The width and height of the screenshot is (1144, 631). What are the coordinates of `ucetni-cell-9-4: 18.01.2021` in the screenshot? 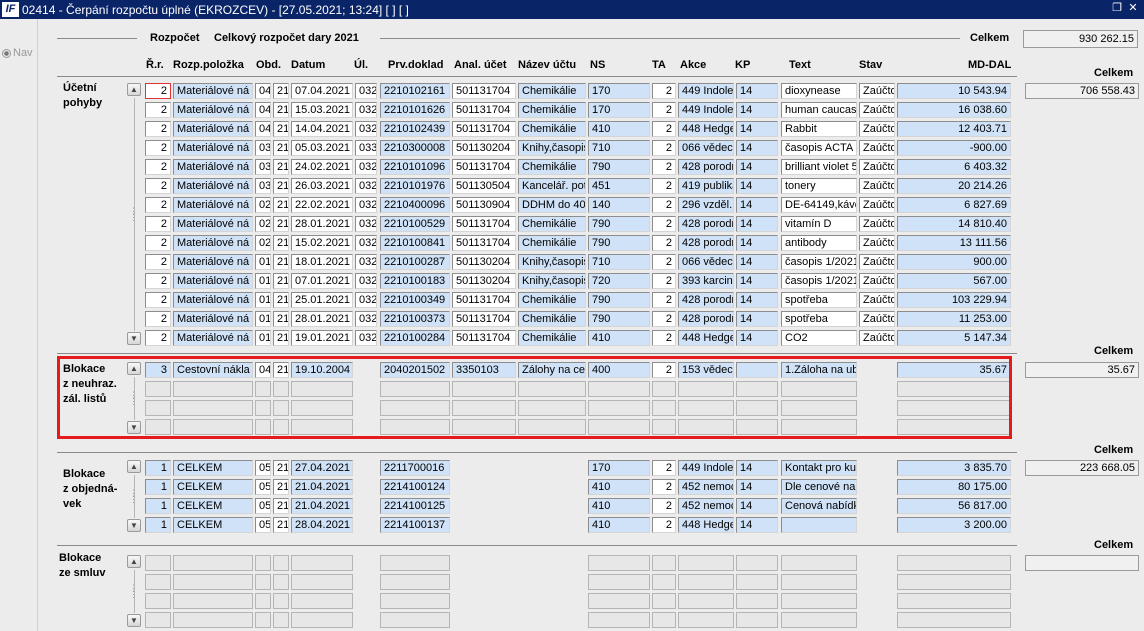 It's located at (322, 262).